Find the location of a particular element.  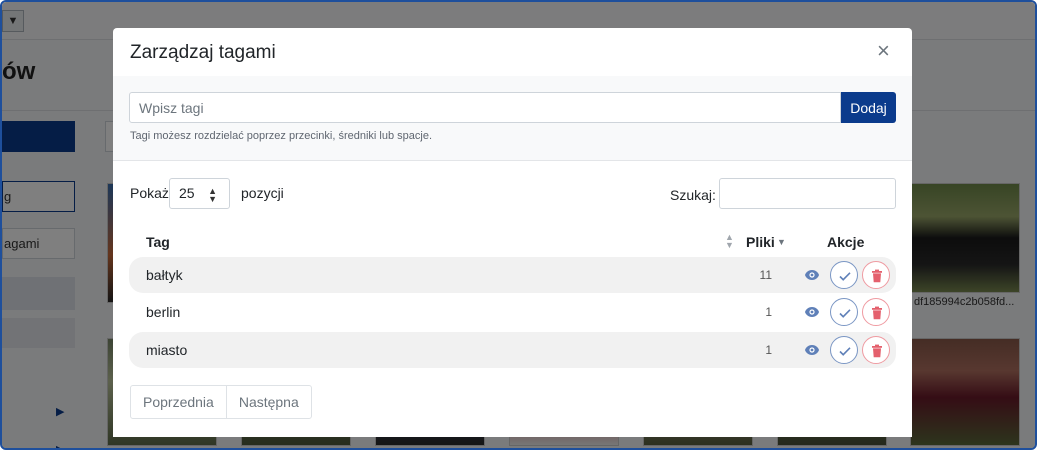

page-length-value: 25 is located at coordinates (187, 193).